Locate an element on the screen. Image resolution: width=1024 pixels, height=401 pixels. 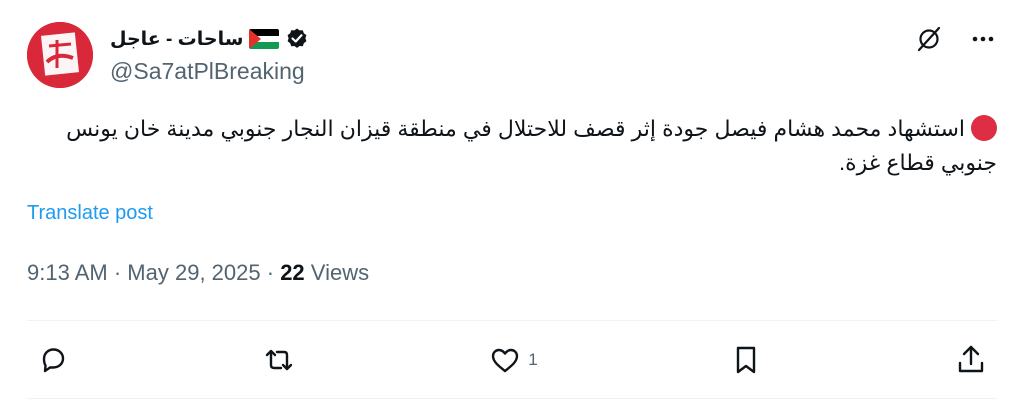
like-icon is located at coordinates (505, 360).